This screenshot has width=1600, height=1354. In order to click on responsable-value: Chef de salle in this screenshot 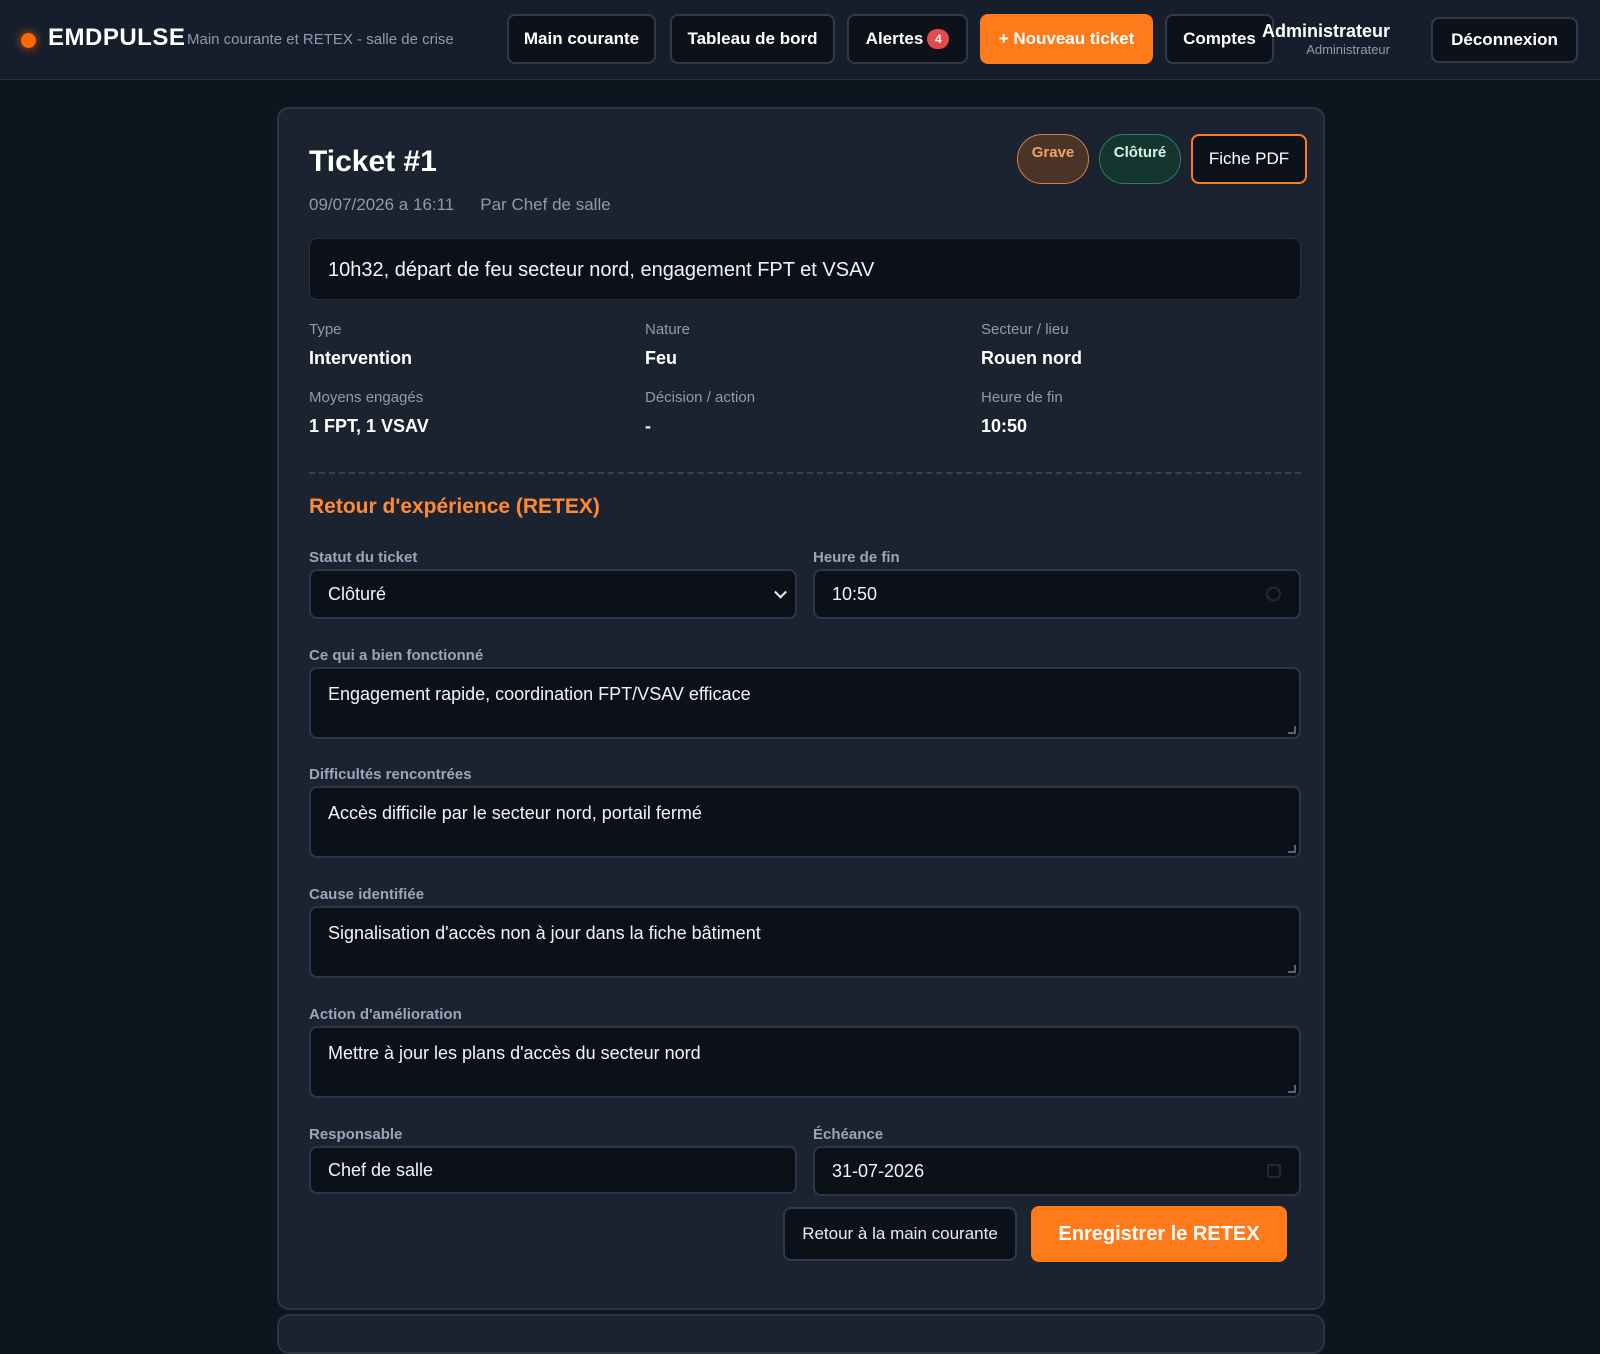, I will do `click(381, 1169)`.